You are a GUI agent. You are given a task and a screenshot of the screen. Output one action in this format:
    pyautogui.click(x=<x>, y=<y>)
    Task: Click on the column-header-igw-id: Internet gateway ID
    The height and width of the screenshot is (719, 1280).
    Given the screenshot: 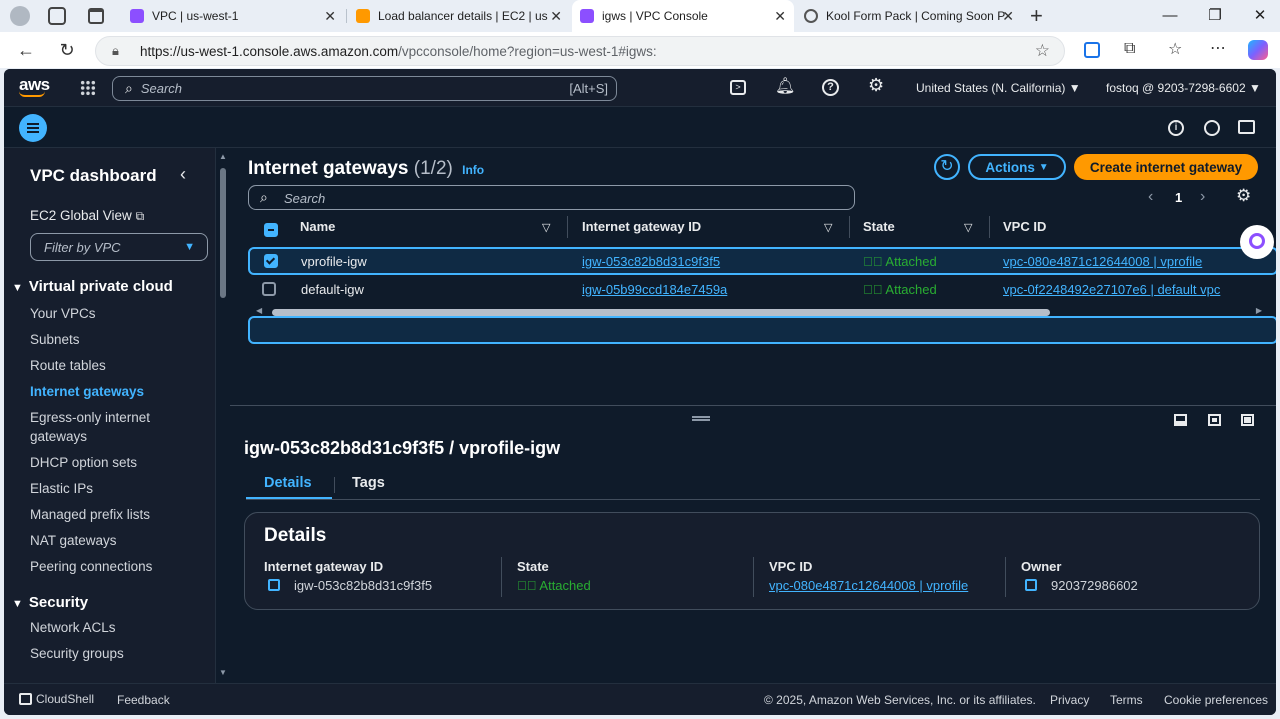 What is the action you would take?
    pyautogui.click(x=641, y=226)
    